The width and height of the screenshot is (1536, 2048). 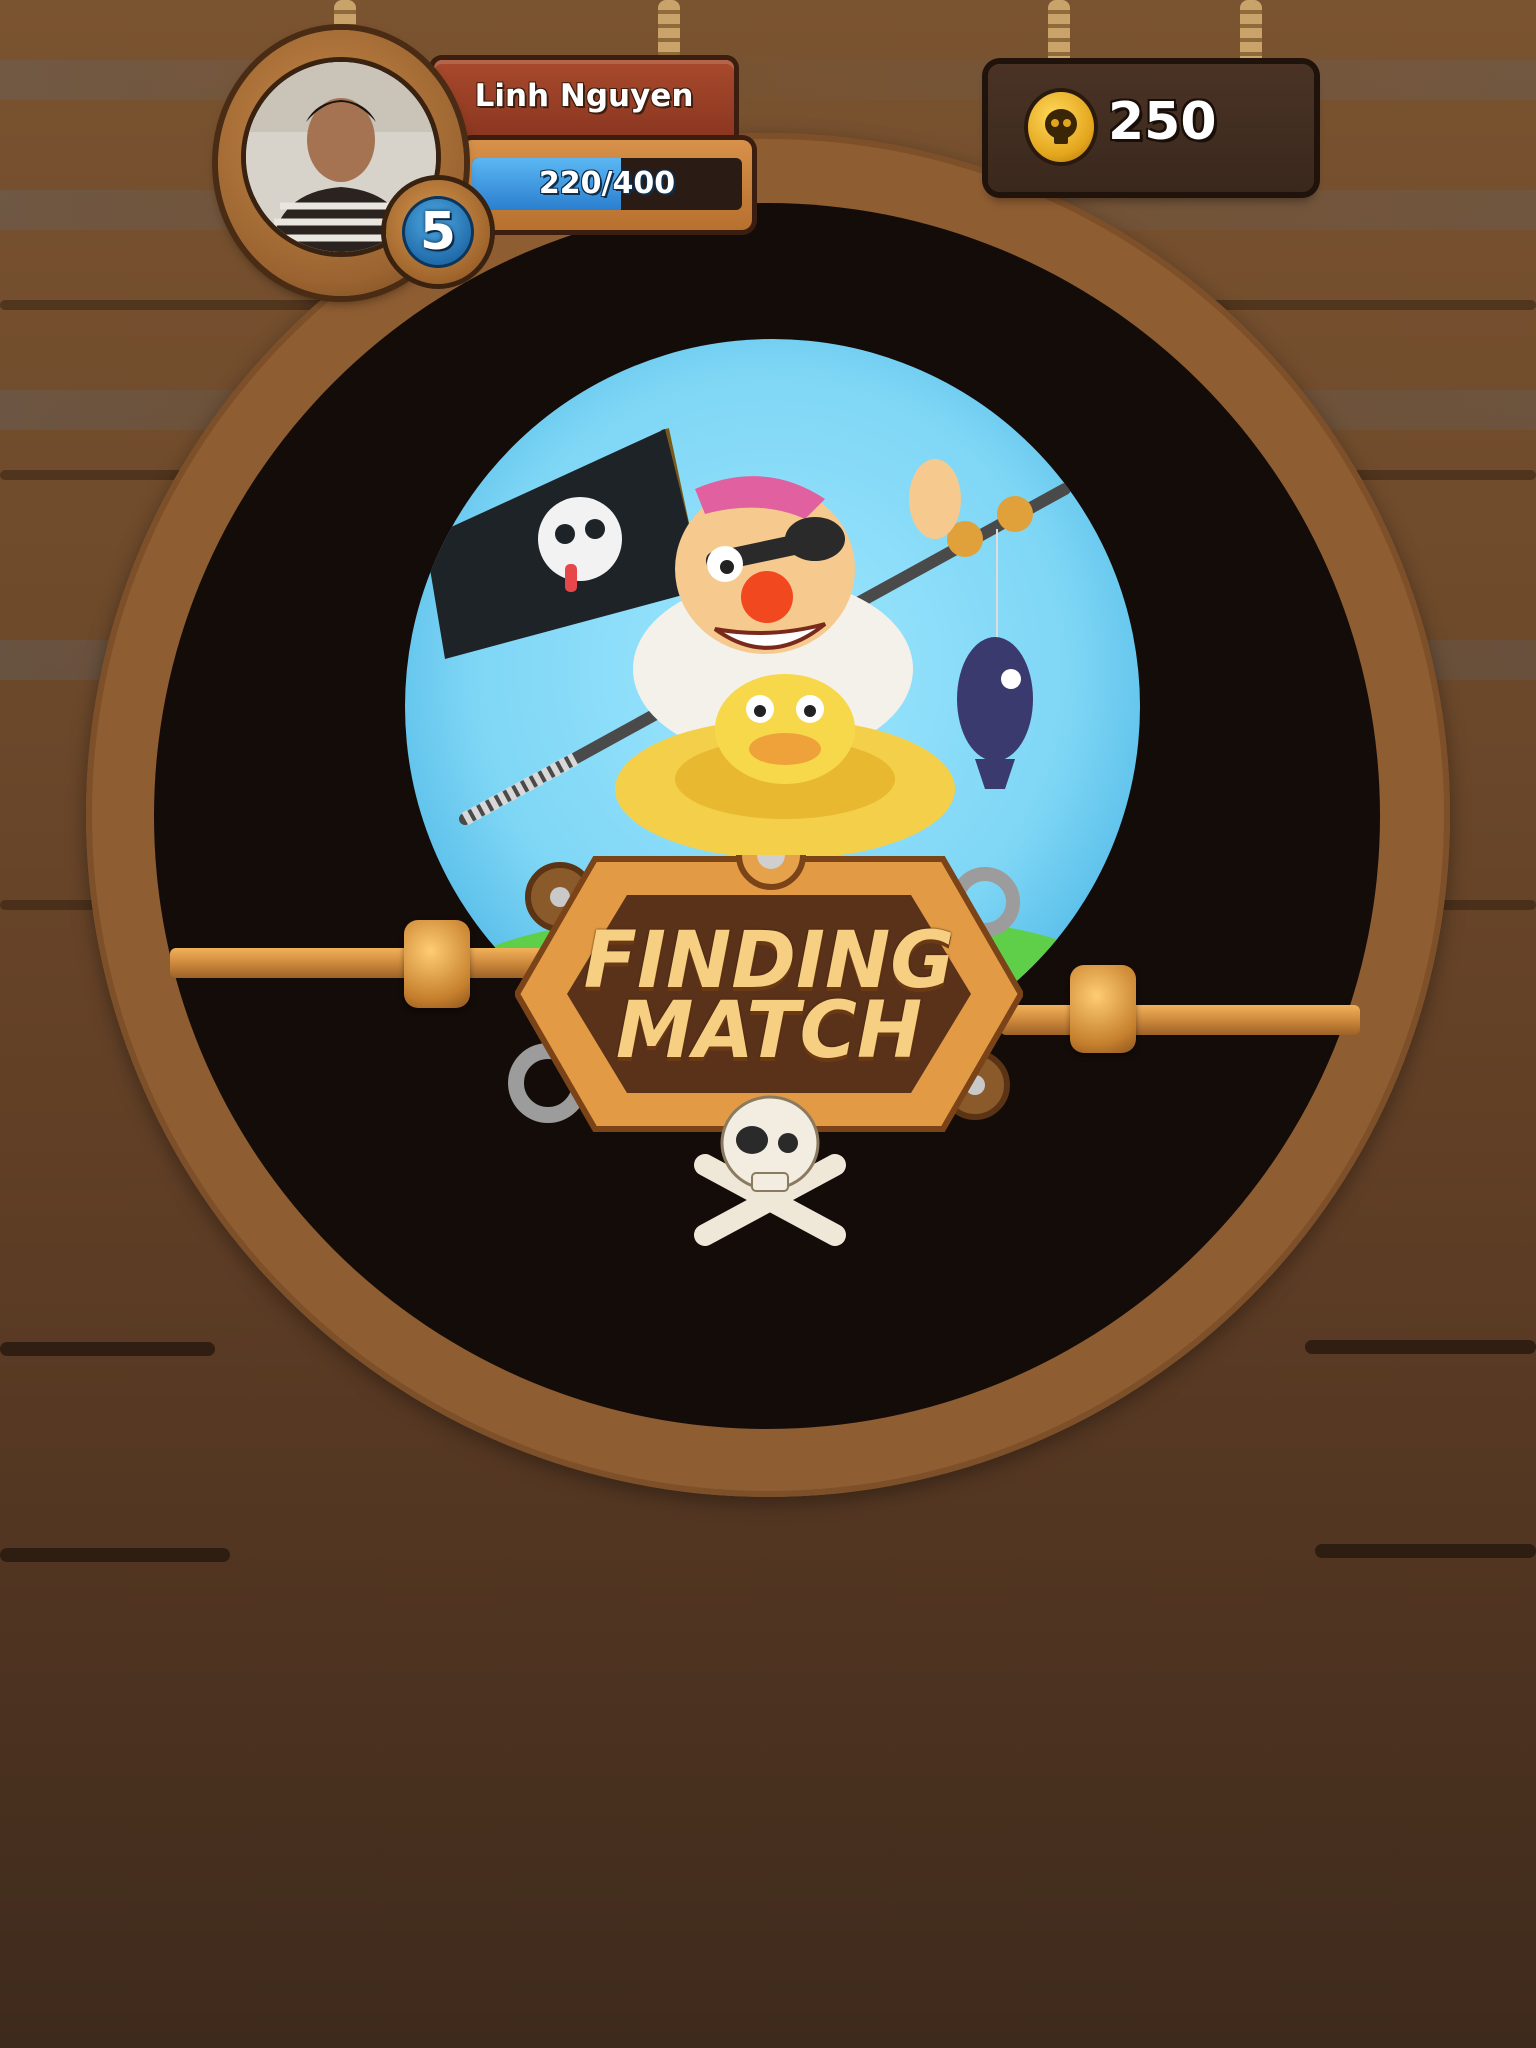 What do you see at coordinates (770, 1170) in the screenshot?
I see `skull-crossbones-icon` at bounding box center [770, 1170].